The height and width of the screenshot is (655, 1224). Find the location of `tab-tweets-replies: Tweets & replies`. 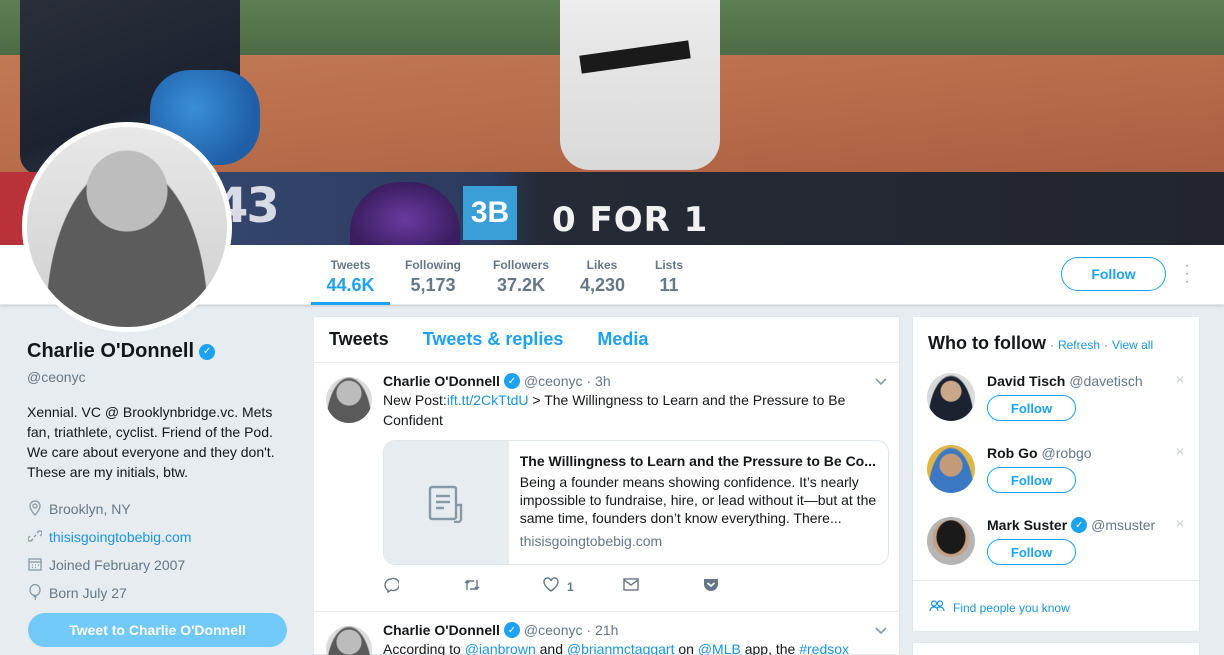

tab-tweets-replies: Tweets & replies is located at coordinates (493, 339).